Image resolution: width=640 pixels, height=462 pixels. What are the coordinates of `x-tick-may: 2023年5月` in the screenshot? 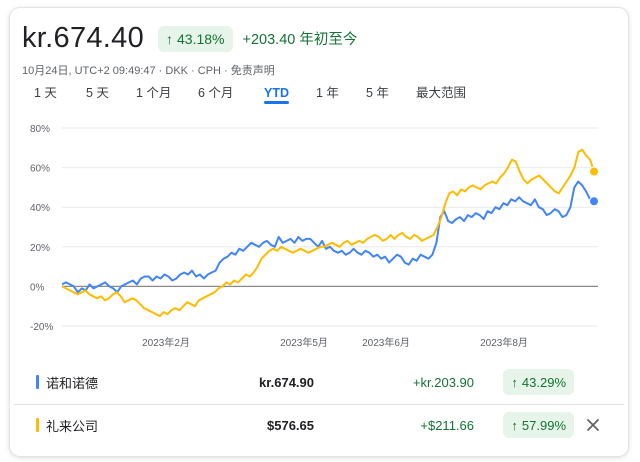 It's located at (304, 342).